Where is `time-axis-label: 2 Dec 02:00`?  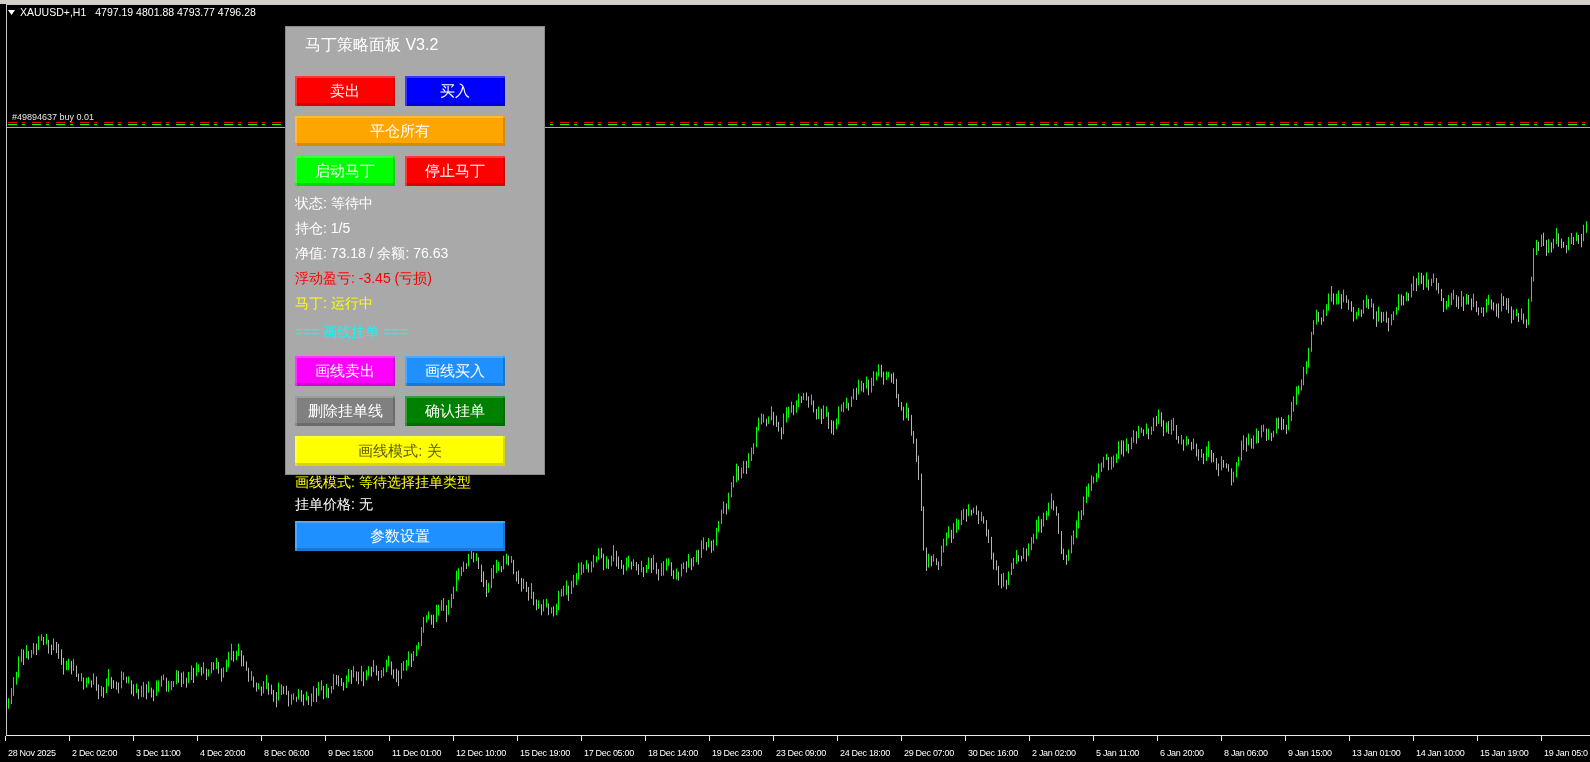 time-axis-label: 2 Dec 02:00 is located at coordinates (95, 753).